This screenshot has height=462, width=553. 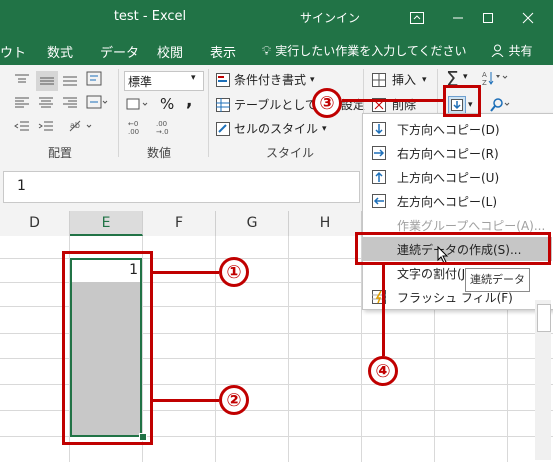 I want to click on window-title: test - Excel, so click(x=150, y=16).